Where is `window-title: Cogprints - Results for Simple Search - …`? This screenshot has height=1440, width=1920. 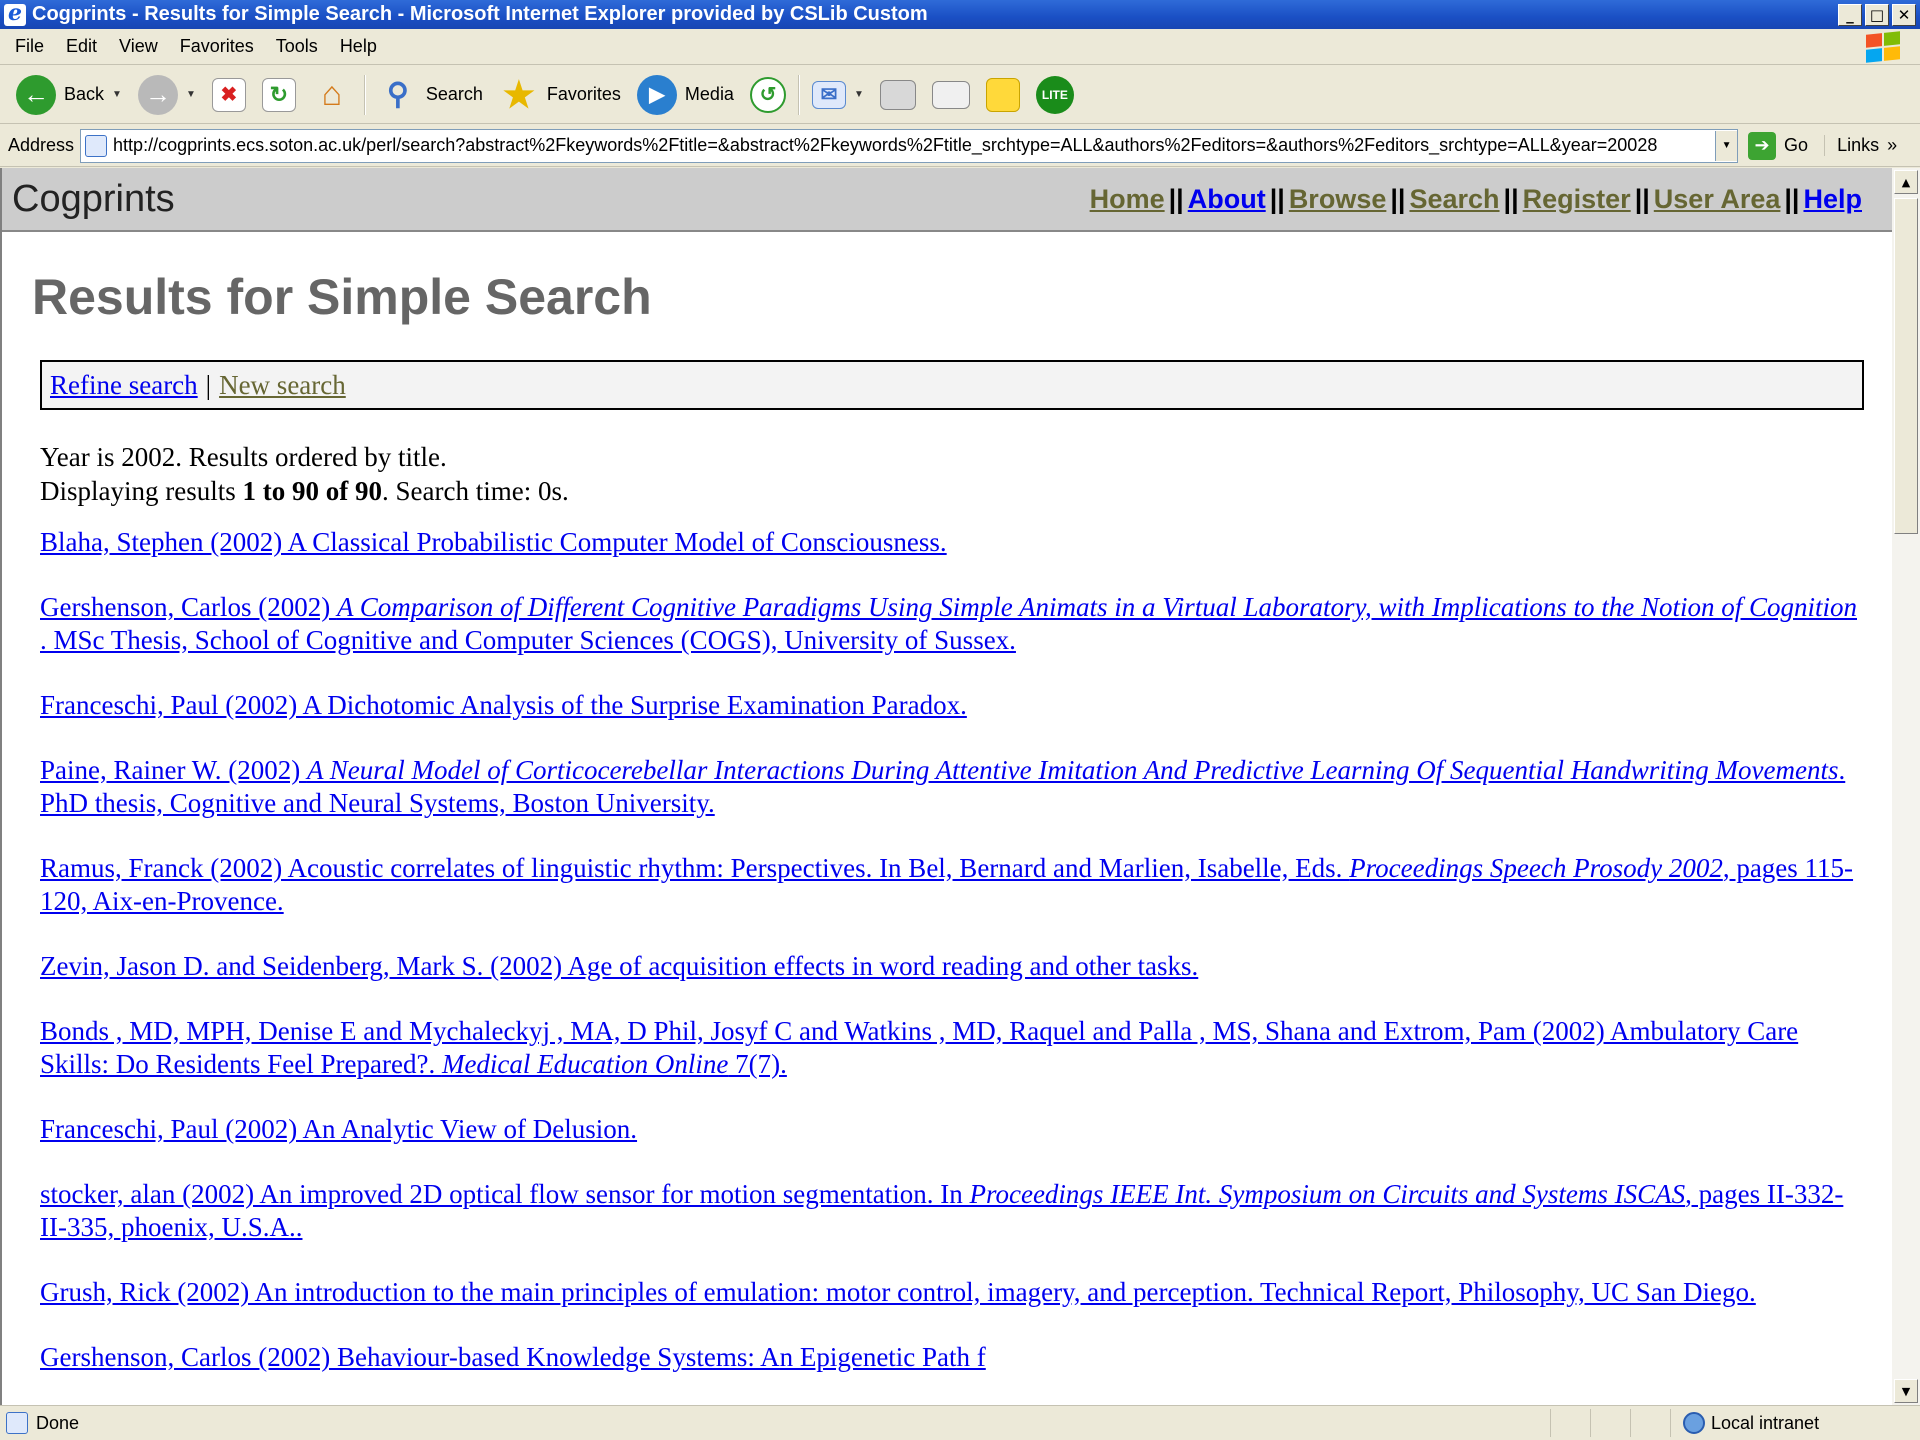 window-title: Cogprints - Results for Simple Search - … is located at coordinates (480, 14).